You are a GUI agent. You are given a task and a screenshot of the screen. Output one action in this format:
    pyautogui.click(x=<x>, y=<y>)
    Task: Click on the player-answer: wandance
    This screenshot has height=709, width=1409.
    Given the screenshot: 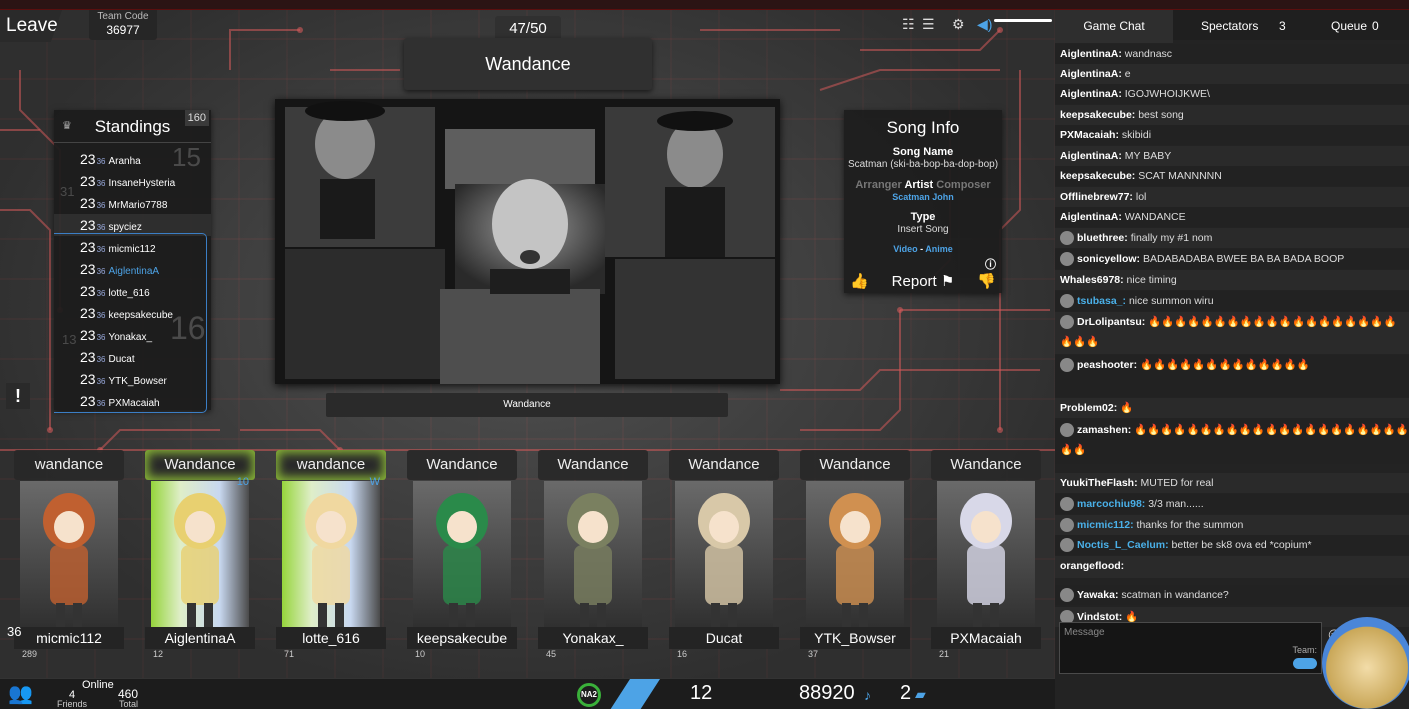 What is the action you would take?
    pyautogui.click(x=69, y=465)
    